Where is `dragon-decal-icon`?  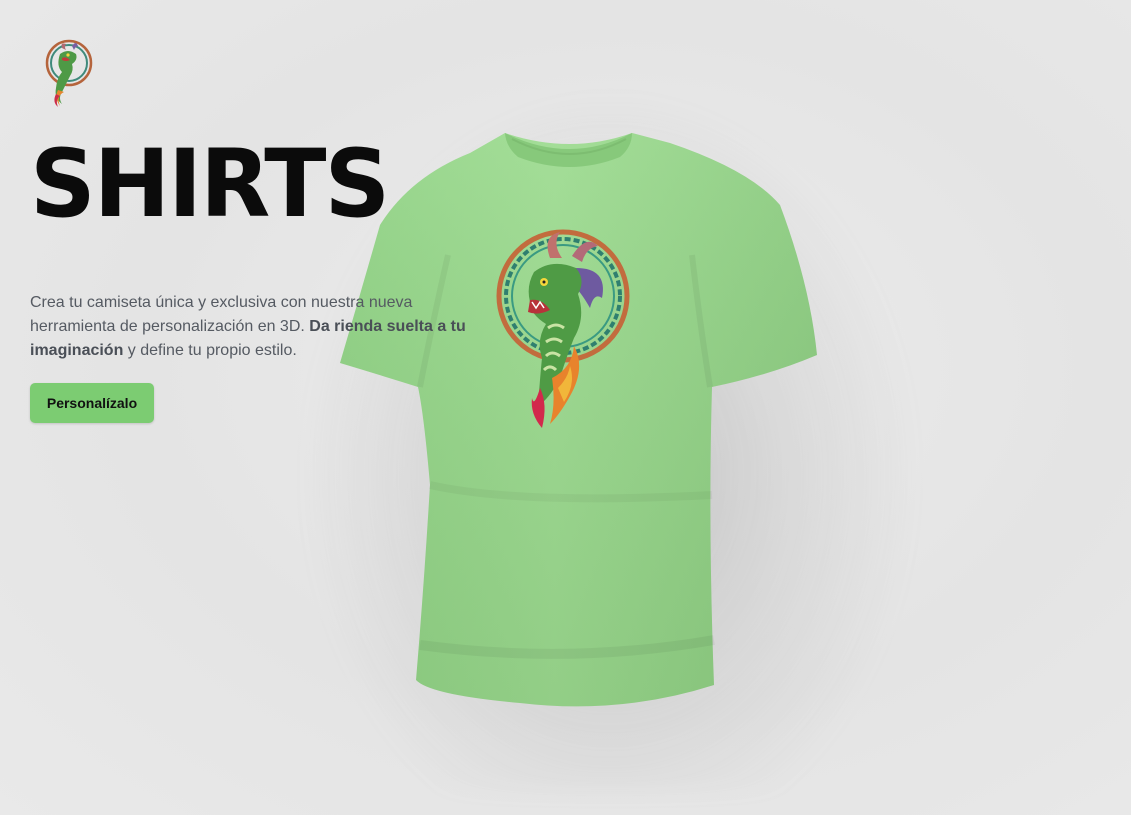 dragon-decal-icon is located at coordinates (563, 328).